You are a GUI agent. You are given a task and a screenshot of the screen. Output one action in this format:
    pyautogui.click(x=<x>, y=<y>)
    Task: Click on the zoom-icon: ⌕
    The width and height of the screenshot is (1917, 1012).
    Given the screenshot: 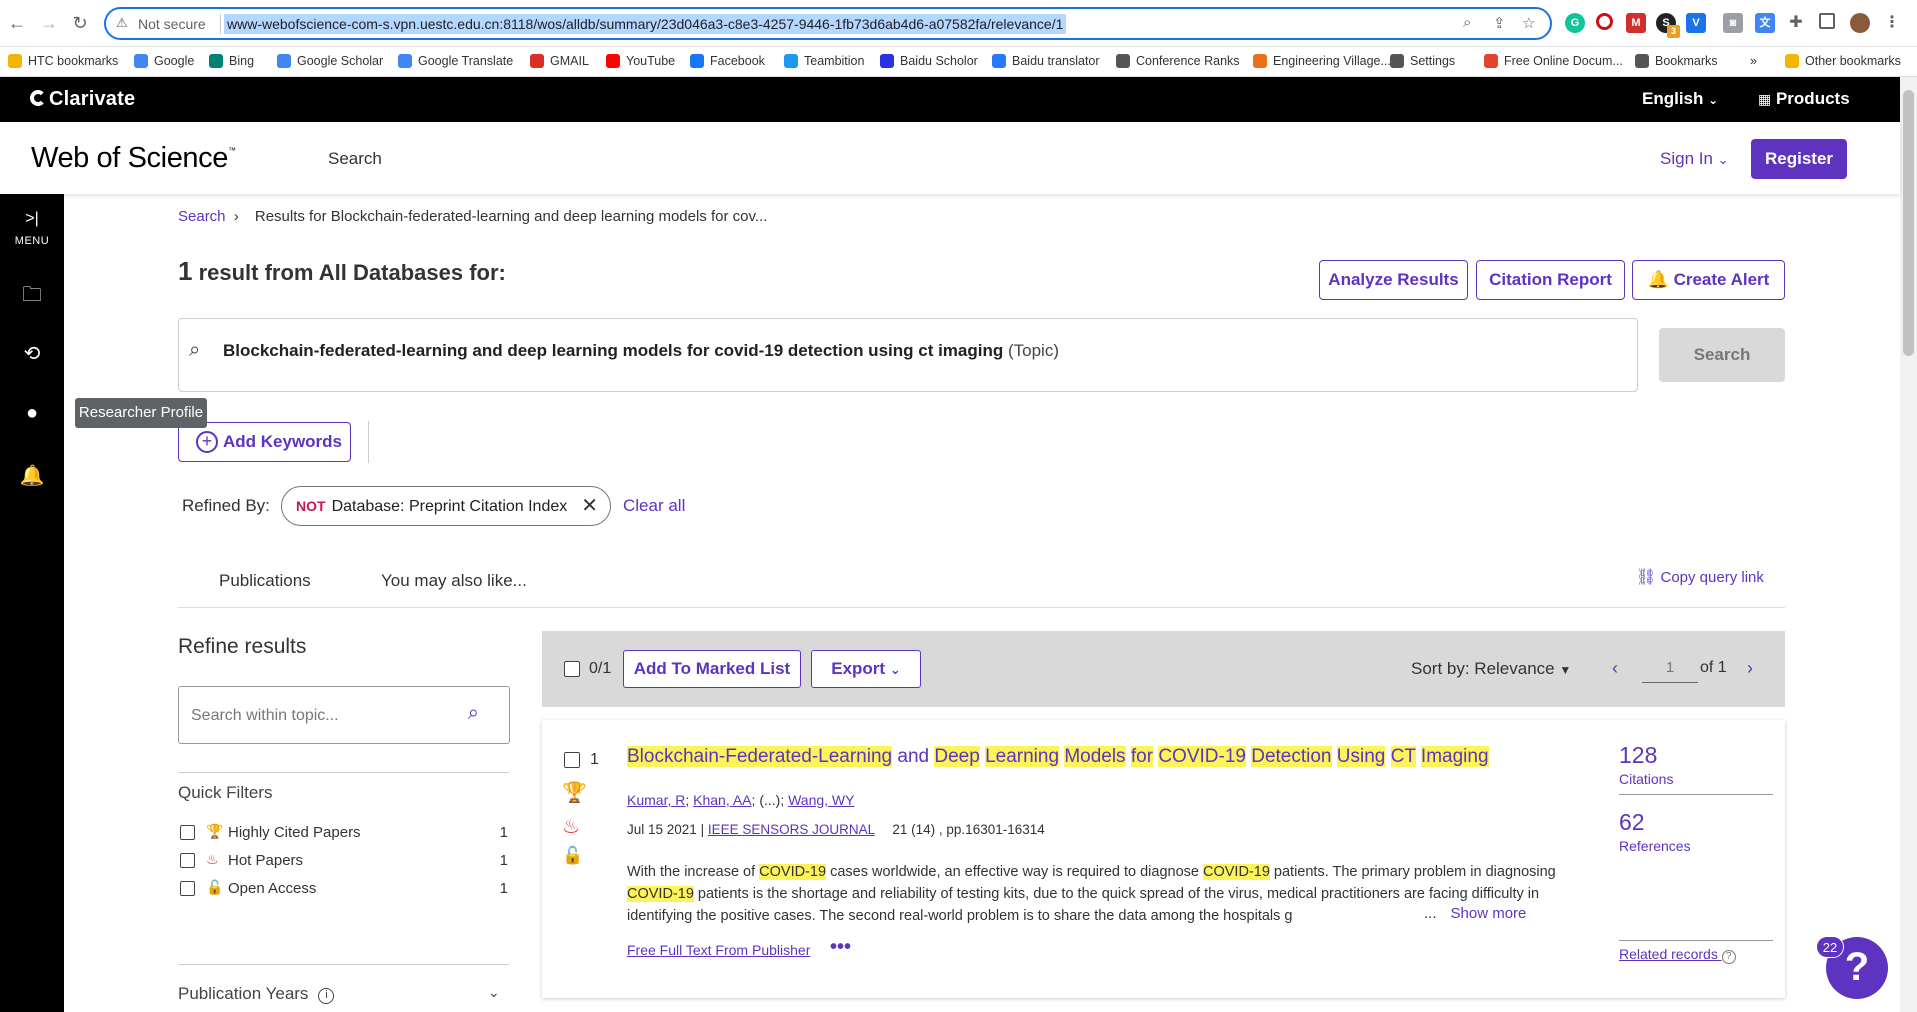 What is the action you would take?
    pyautogui.click(x=1467, y=22)
    